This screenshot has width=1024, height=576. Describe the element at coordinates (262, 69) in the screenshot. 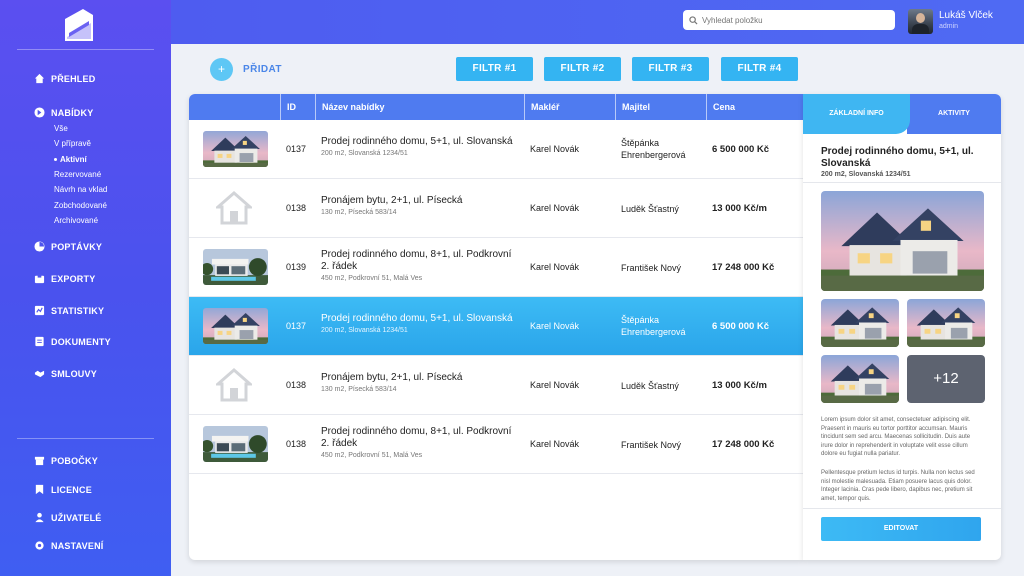

I see `add-label: PŘIDAT` at that location.